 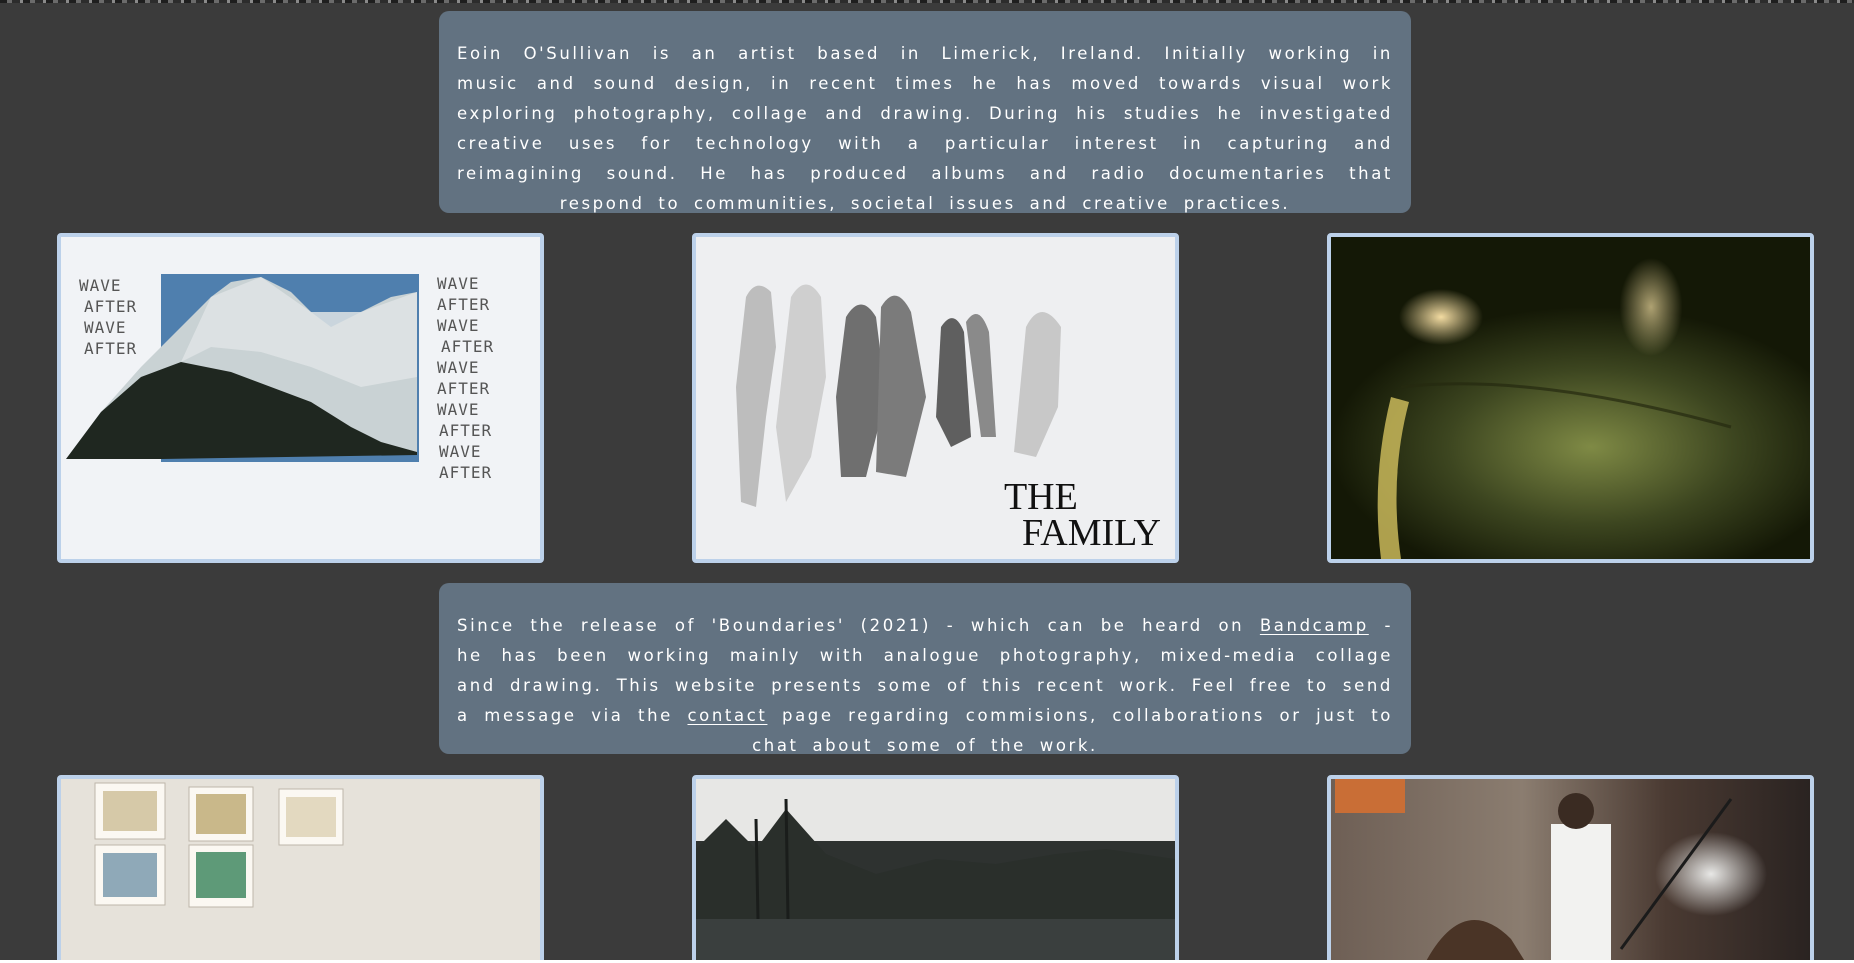 I want to click on top-divider, so click(x=927, y=1).